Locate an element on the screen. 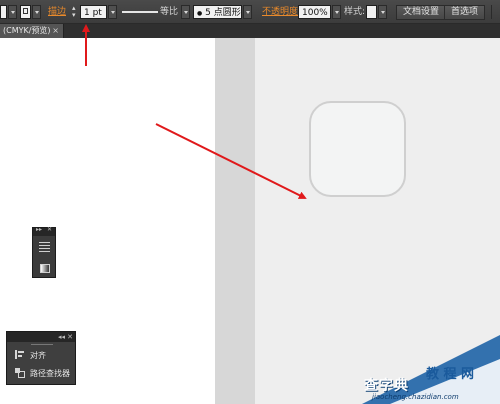 The height and width of the screenshot is (404, 500). graphic-style-swatch is located at coordinates (371, 12).